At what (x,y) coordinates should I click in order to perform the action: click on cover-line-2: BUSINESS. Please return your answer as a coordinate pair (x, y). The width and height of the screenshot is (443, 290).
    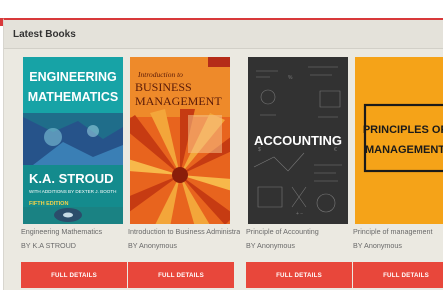
    Looking at the image, I should click on (163, 87).